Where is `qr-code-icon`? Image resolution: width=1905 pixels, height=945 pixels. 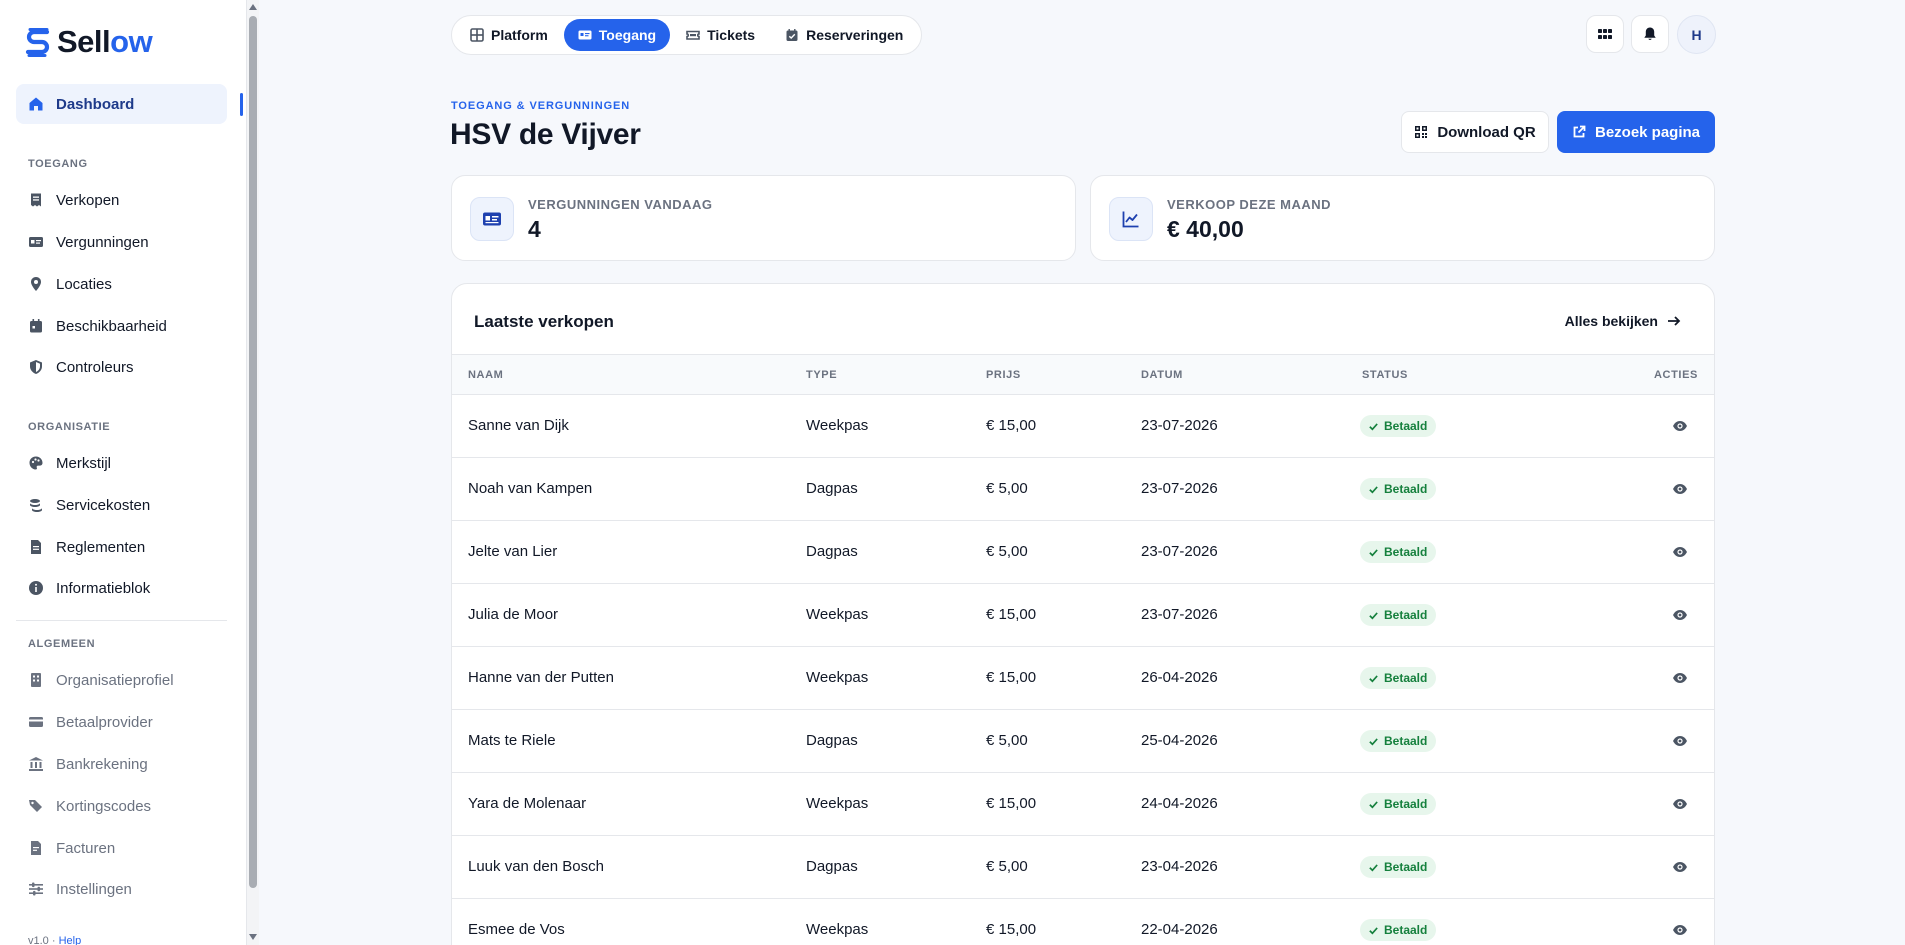
qr-code-icon is located at coordinates (1421, 132).